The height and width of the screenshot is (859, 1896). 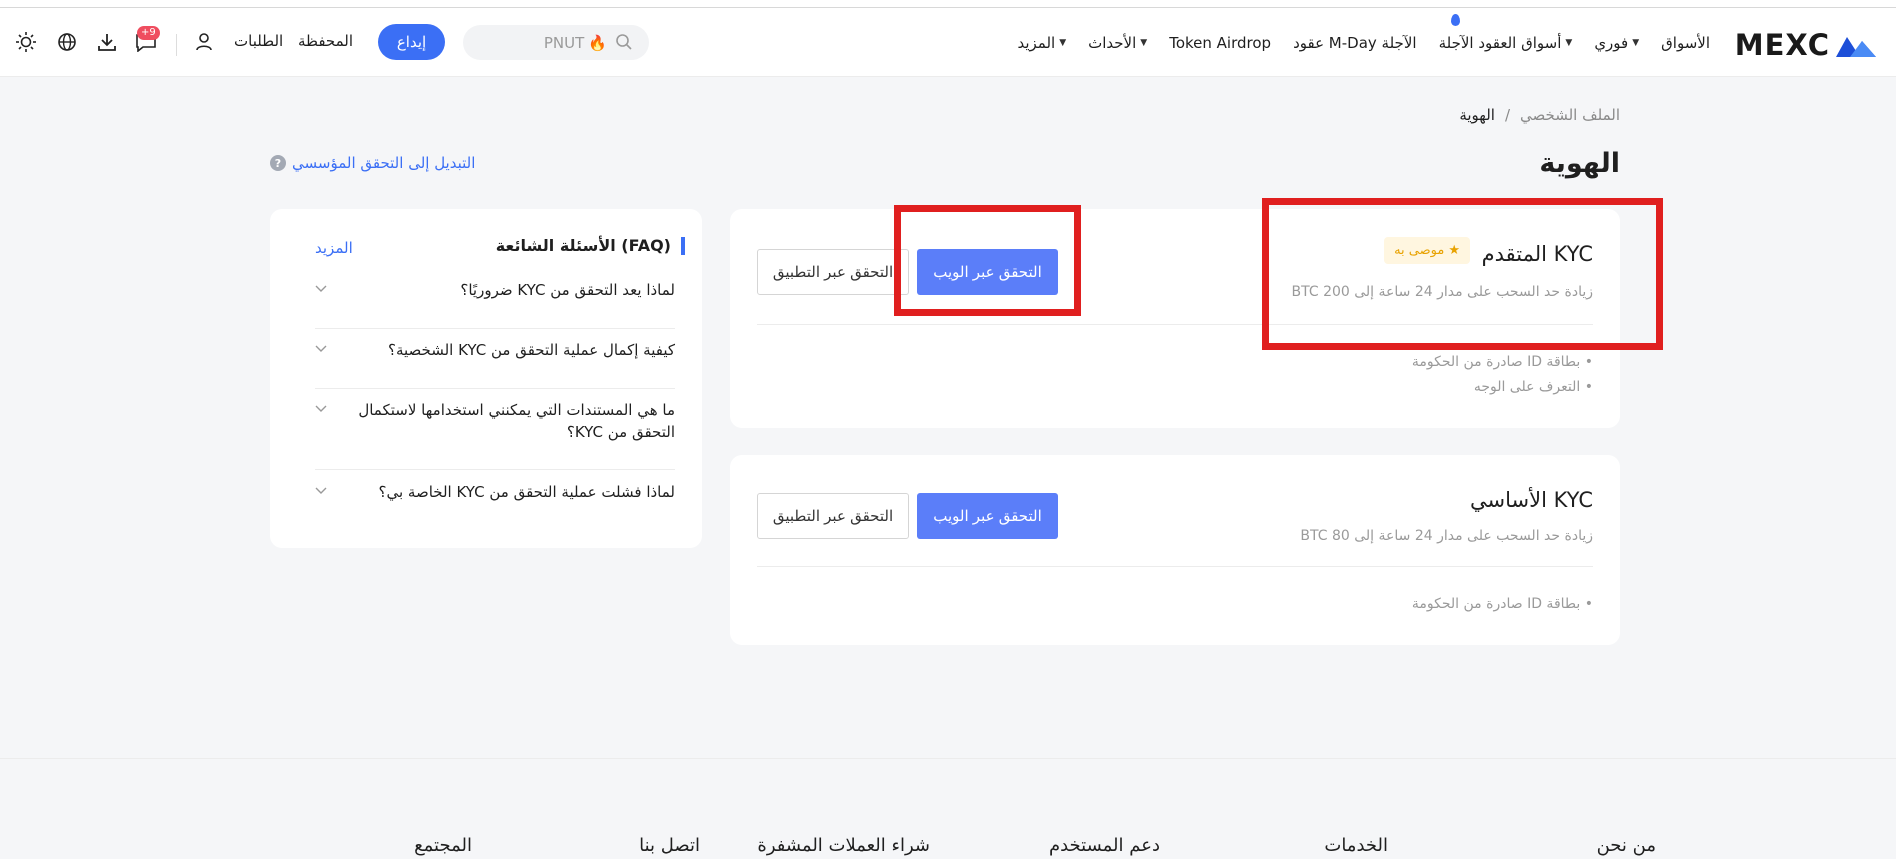 I want to click on switch-institutional-link: ? التبديل إلى التحقق المؤسسي, so click(x=372, y=163).